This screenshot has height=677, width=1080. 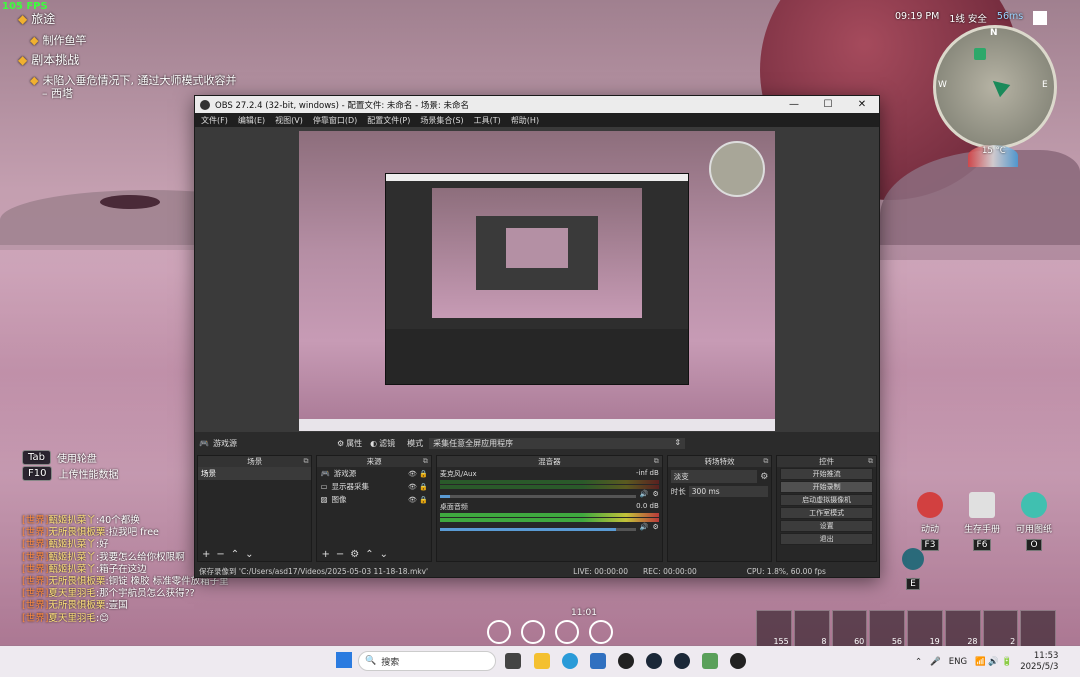 I want to click on menu-item: 停靠窗口(D), so click(x=335, y=120).